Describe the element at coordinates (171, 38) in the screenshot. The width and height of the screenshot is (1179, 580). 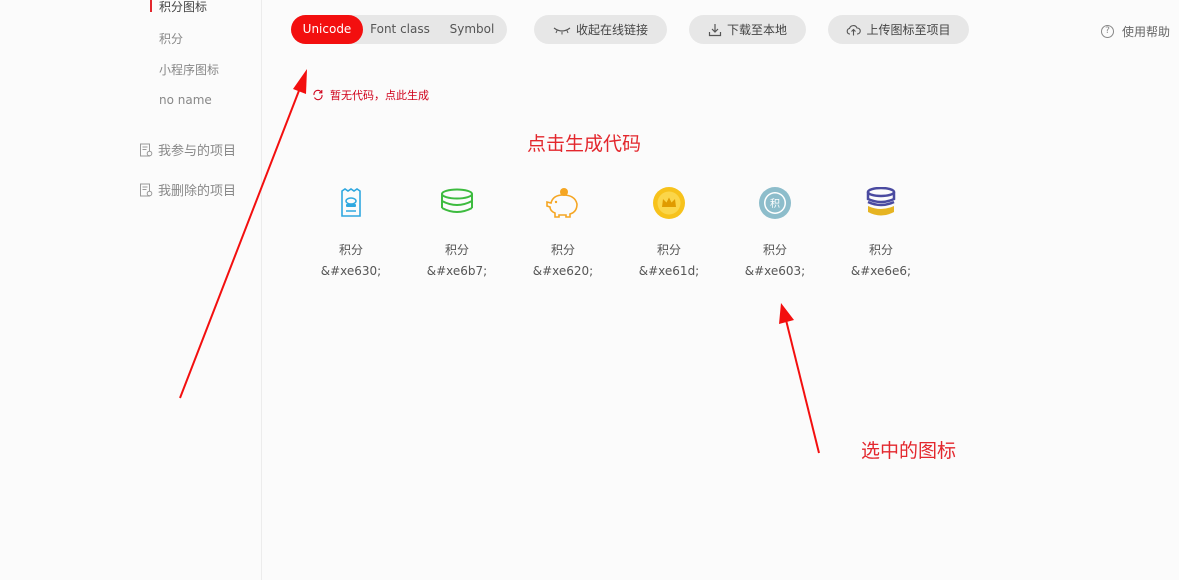
I see `sidebar-item-points: 积分` at that location.